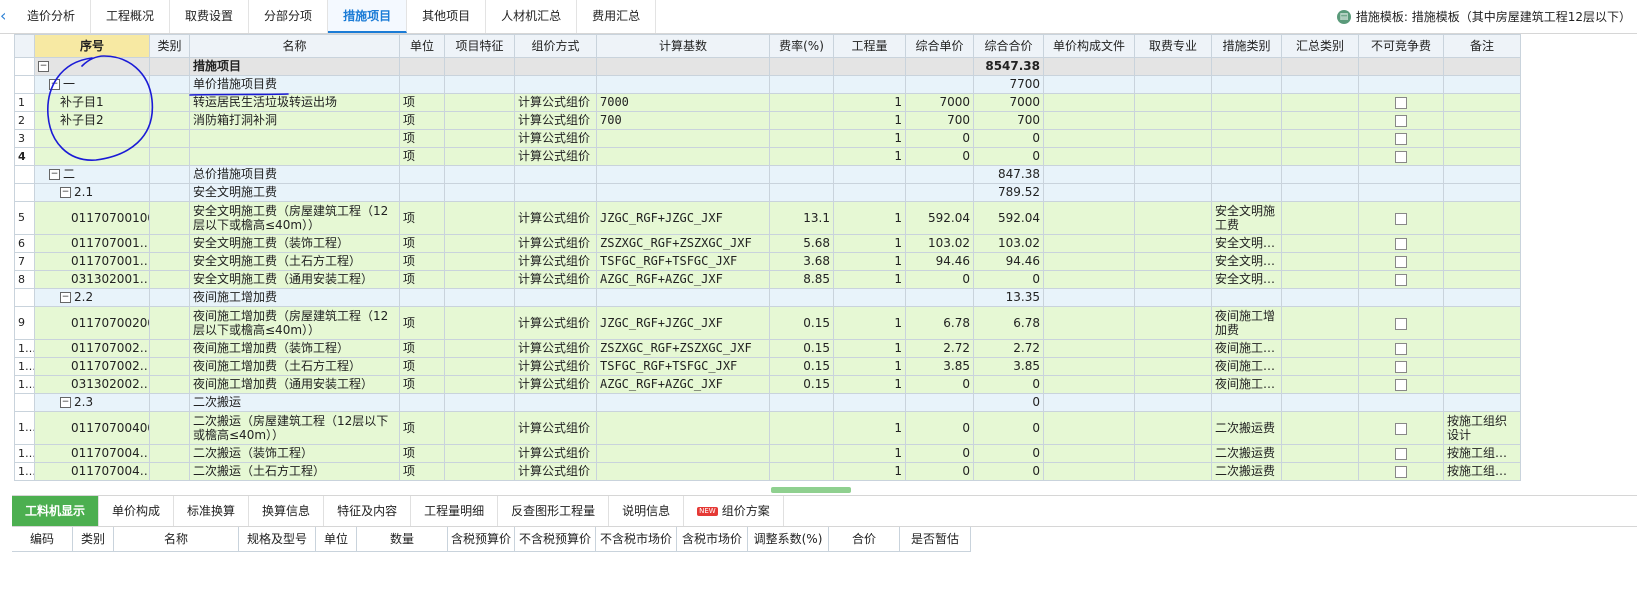 This screenshot has width=1637, height=614. Describe the element at coordinates (767, 297) in the screenshot. I see `table-row: −2.2 夜间施工增加费 13.35` at that location.